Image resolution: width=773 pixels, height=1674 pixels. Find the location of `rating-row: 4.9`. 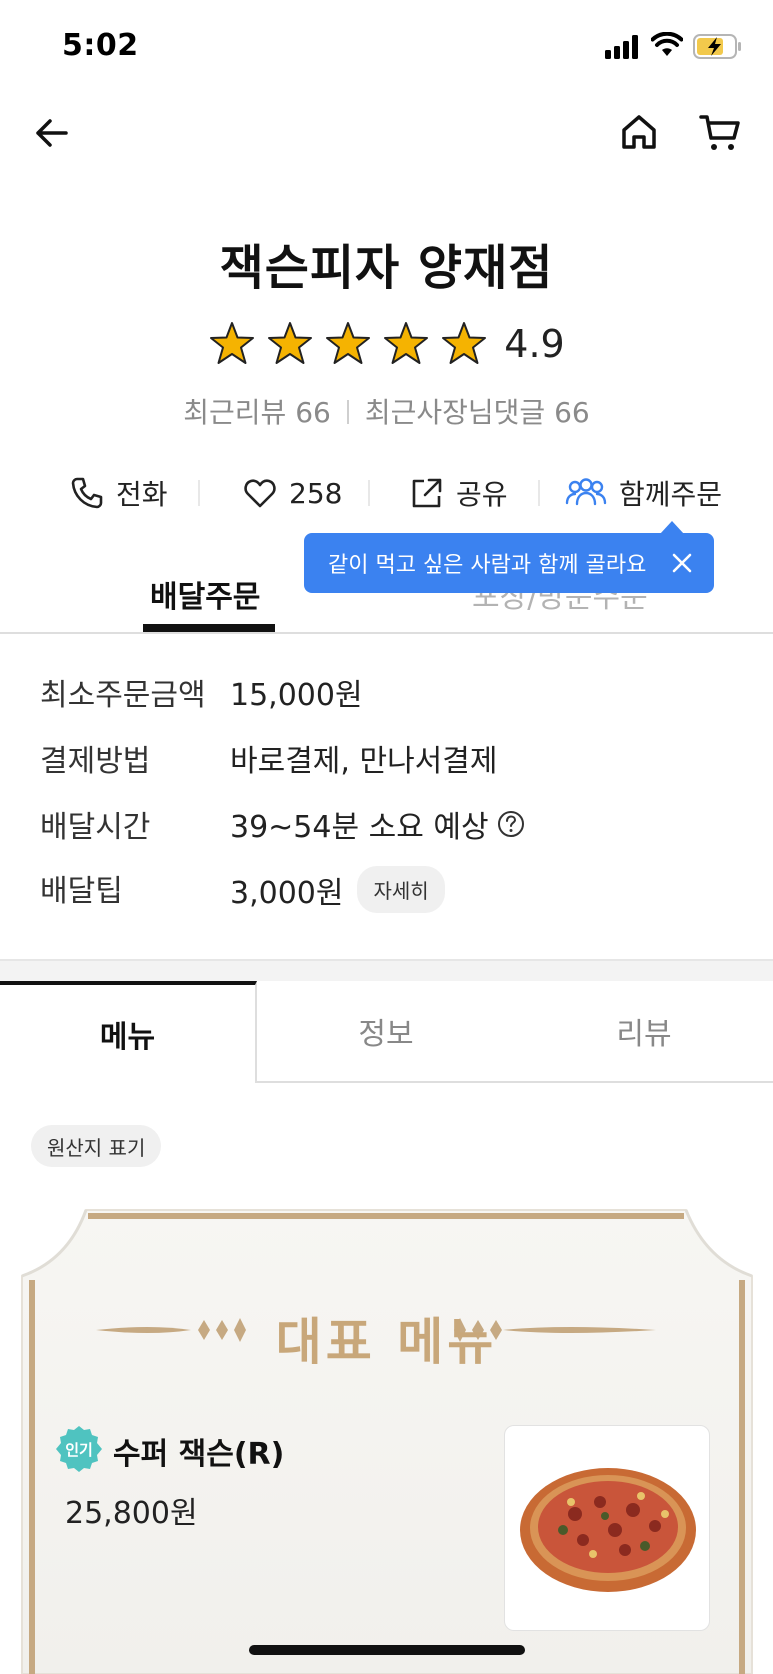

rating-row: 4.9 is located at coordinates (386, 344).